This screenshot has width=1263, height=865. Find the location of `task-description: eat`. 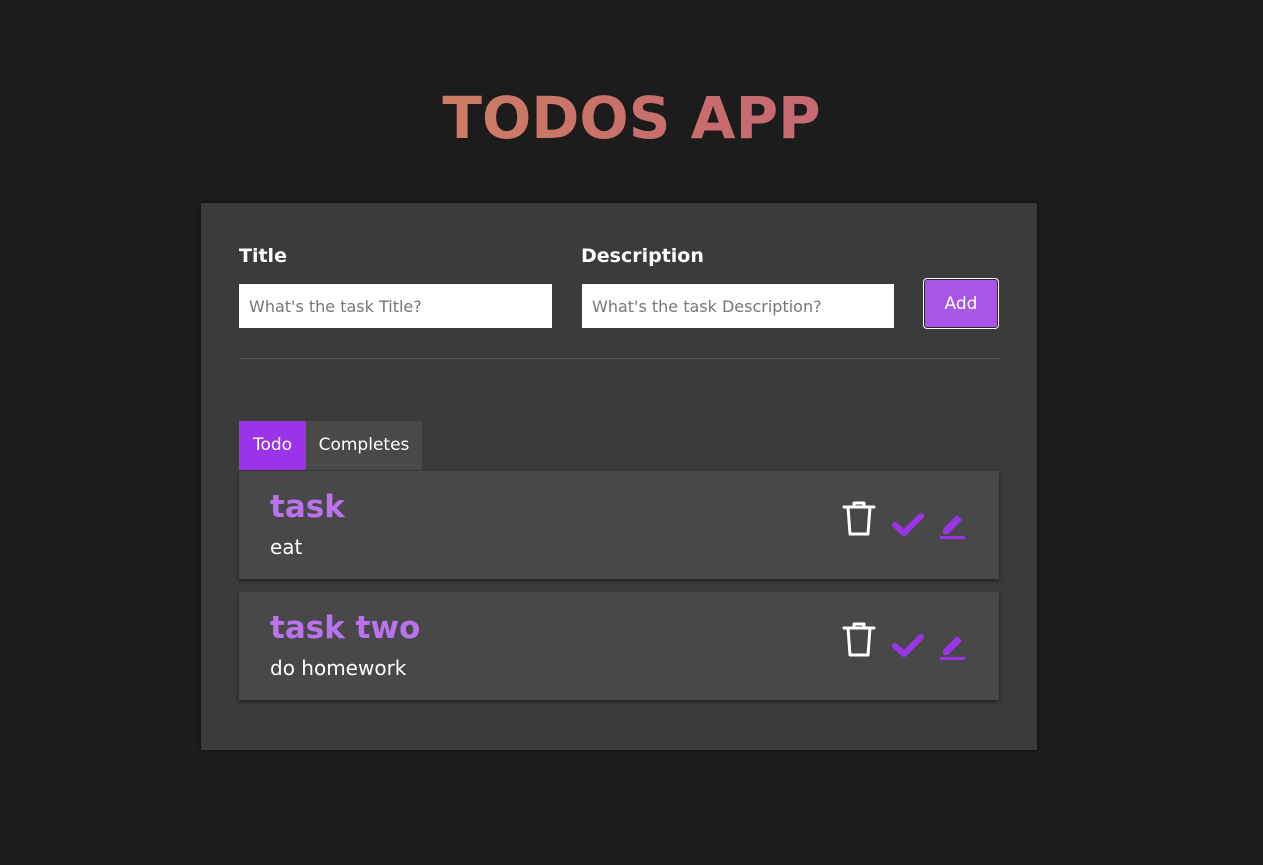

task-description: eat is located at coordinates (286, 547).